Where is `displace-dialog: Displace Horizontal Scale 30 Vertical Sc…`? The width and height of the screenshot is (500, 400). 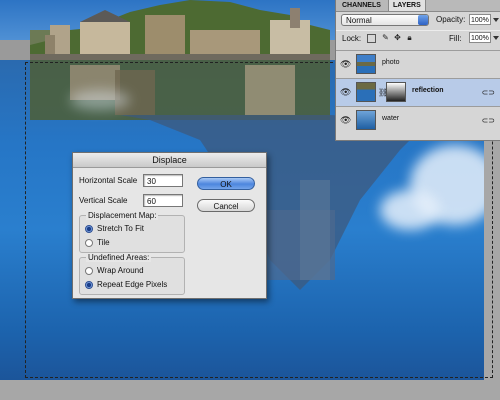
displace-dialog: Displace Horizontal Scale 30 Vertical Sc… is located at coordinates (169, 225).